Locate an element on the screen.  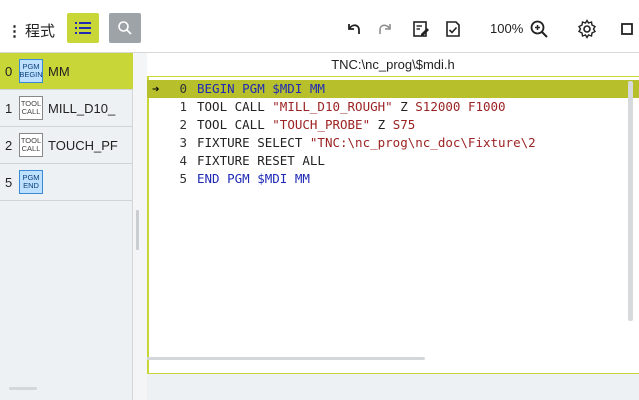
line-number: 4 is located at coordinates (183, 160).